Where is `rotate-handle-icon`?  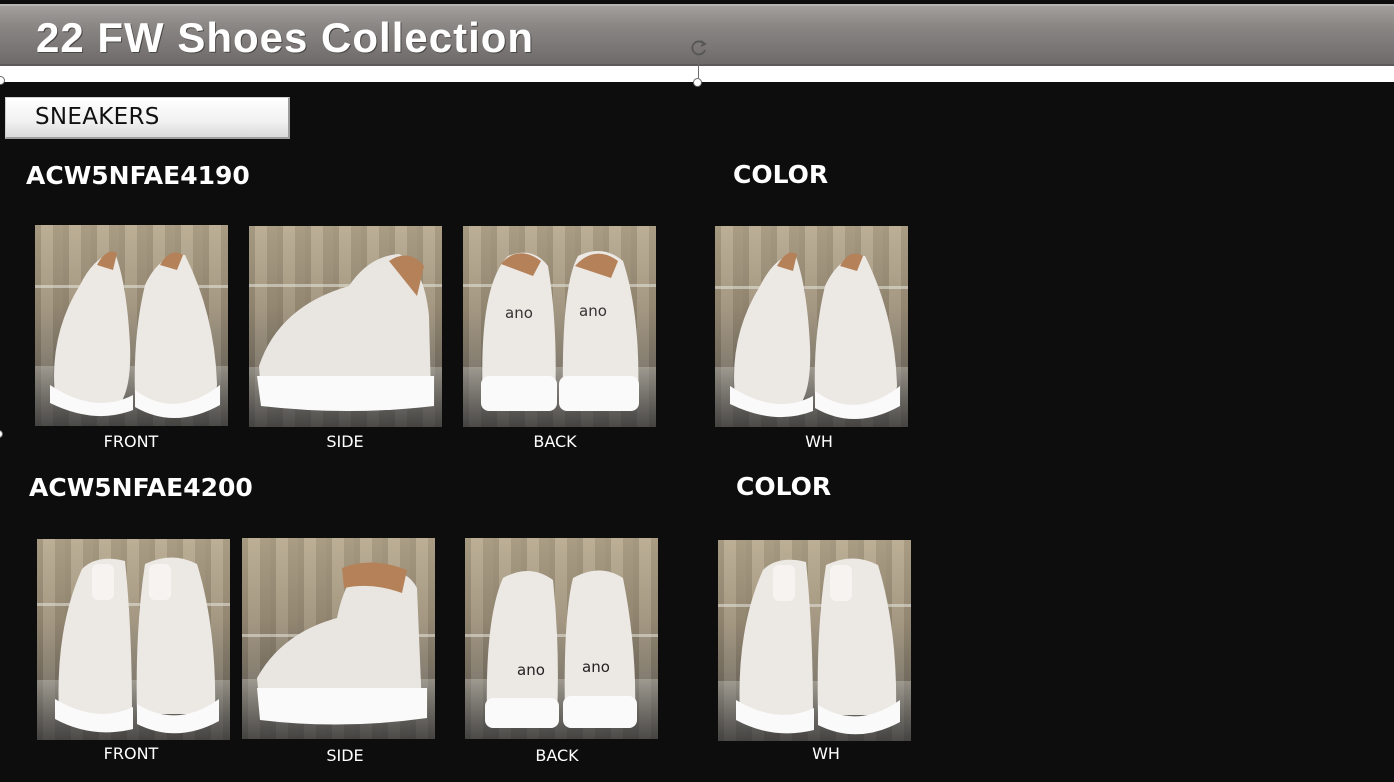 rotate-handle-icon is located at coordinates (699, 48).